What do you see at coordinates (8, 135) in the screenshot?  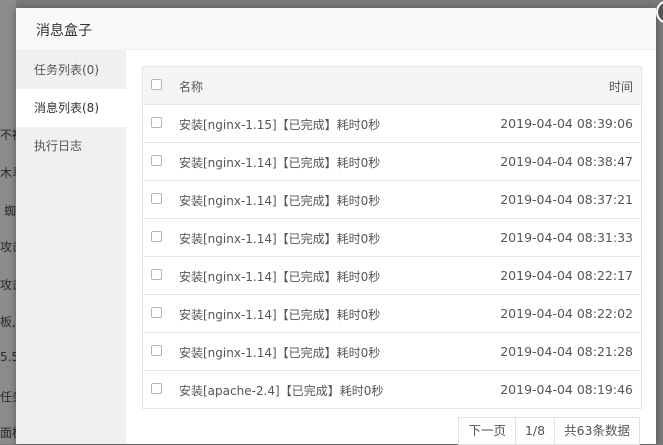 I see `background-text: 不被` at bounding box center [8, 135].